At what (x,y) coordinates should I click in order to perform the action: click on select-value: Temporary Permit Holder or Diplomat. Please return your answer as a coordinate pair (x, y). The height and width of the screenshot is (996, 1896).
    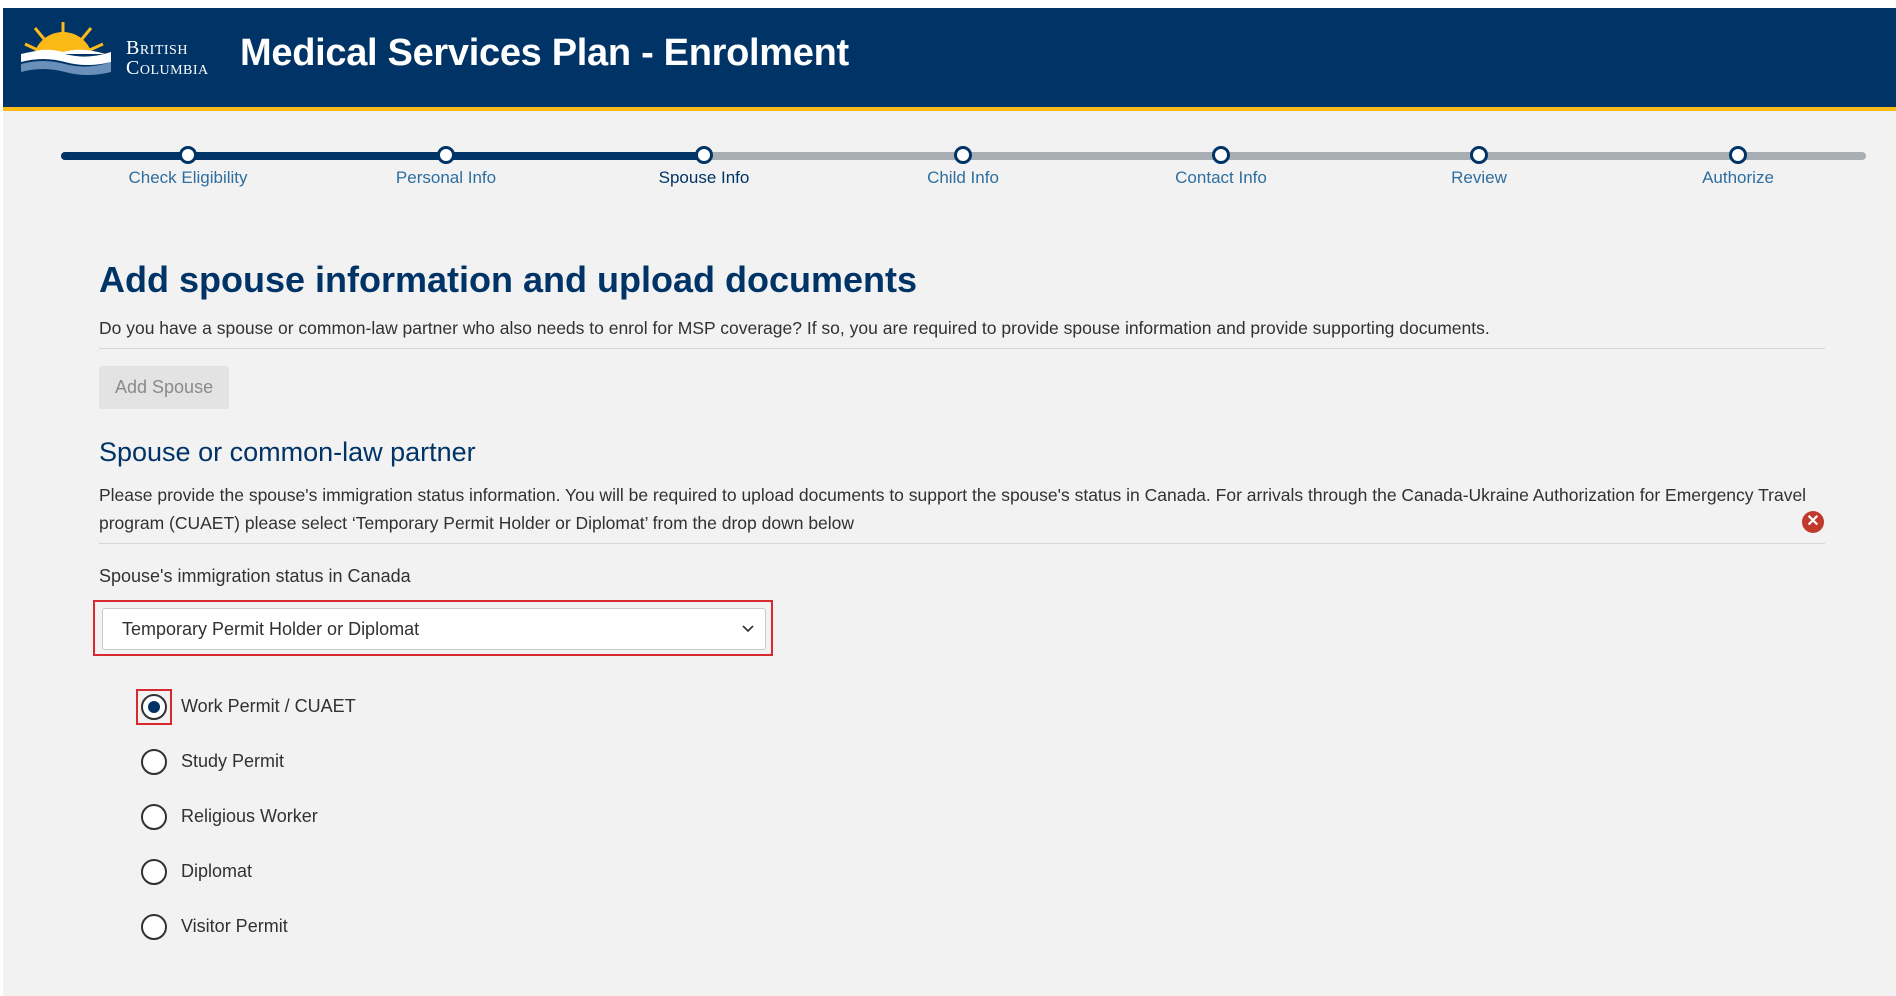
    Looking at the image, I should click on (271, 629).